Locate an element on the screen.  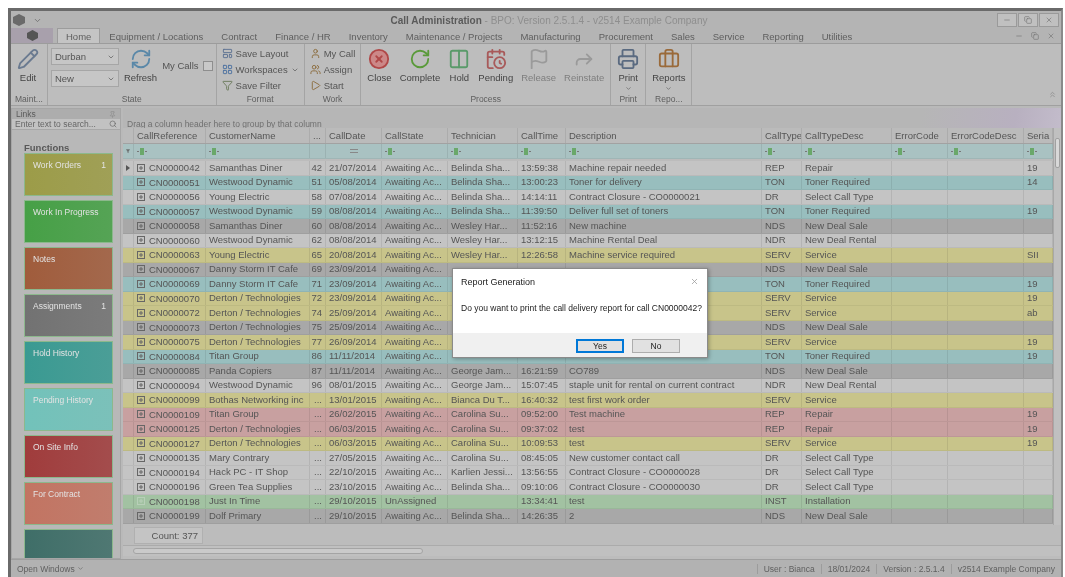
table-cell: 60 is located at coordinates (318, 226).